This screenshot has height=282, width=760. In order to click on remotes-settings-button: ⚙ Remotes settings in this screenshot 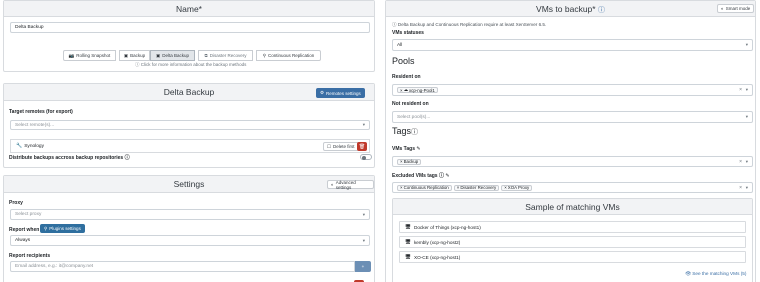, I will do `click(340, 93)`.